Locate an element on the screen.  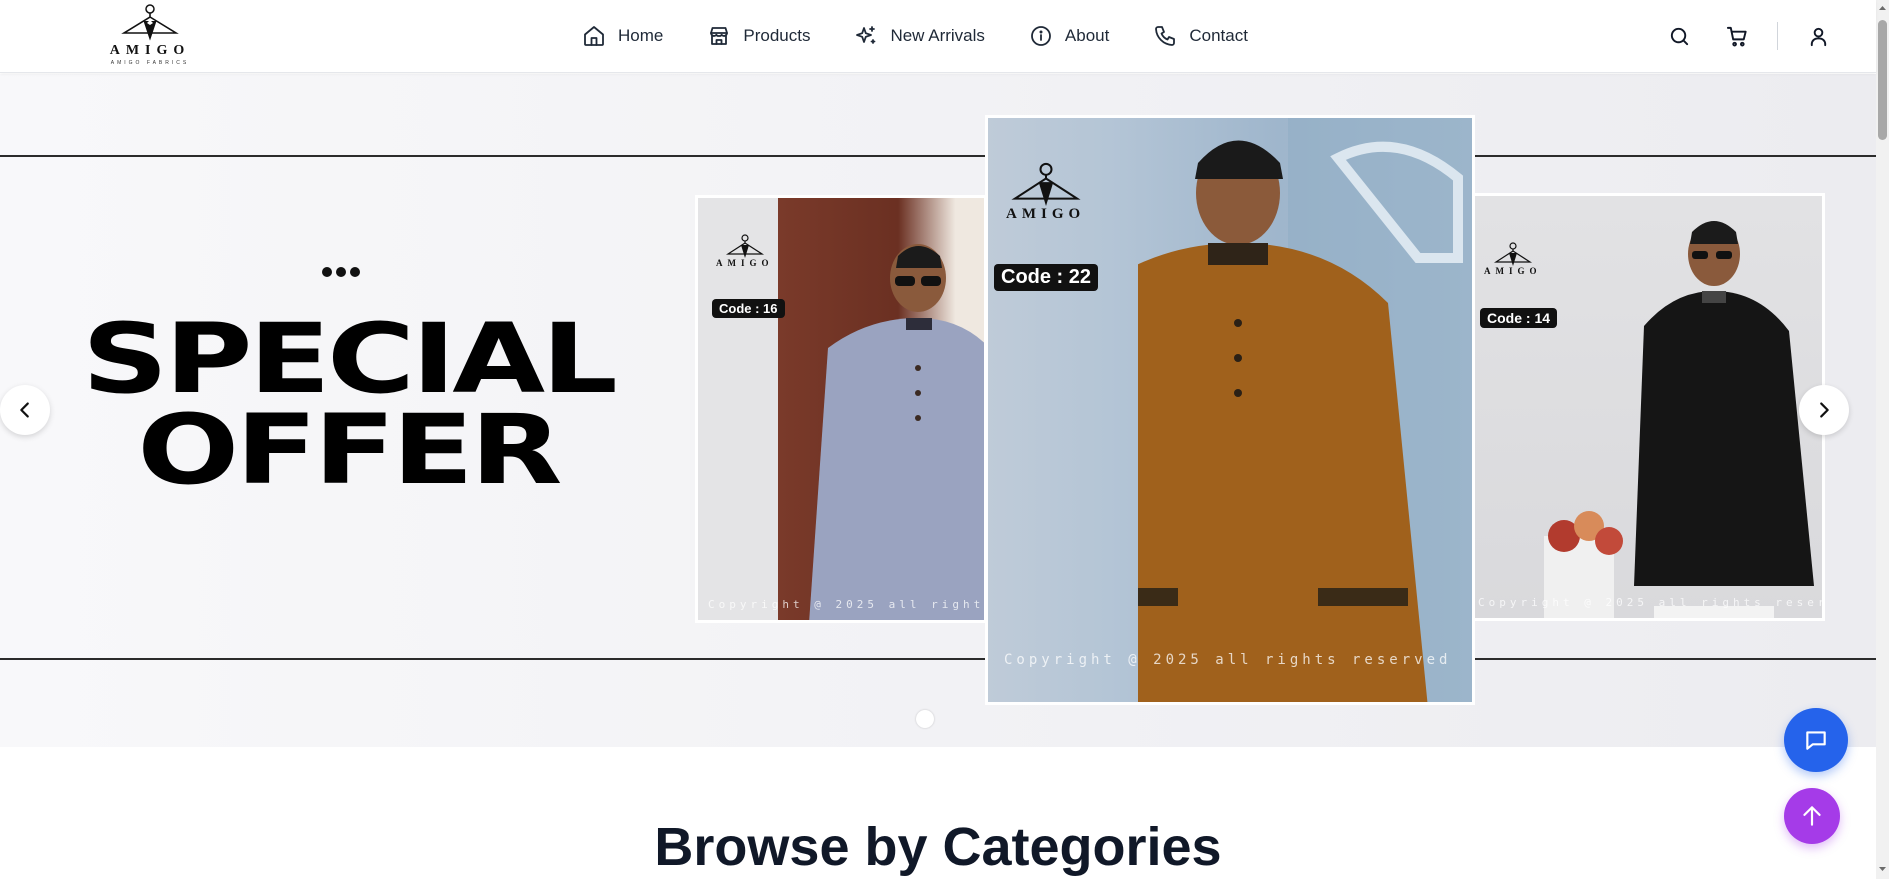
brand-subtitle: AMIGO FABRICS is located at coordinates (150, 63).